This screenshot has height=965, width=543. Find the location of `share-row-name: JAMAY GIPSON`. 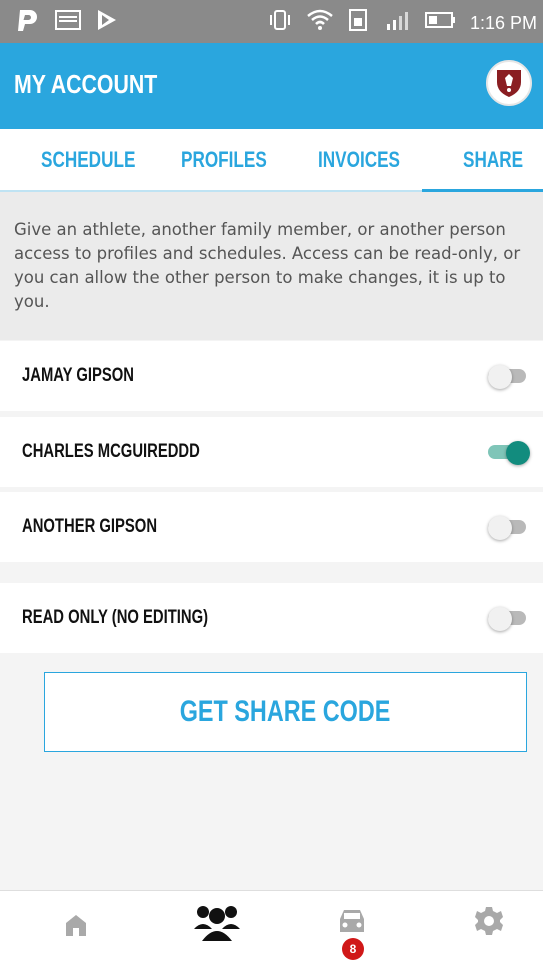

share-row-name: JAMAY GIPSON is located at coordinates (78, 375).